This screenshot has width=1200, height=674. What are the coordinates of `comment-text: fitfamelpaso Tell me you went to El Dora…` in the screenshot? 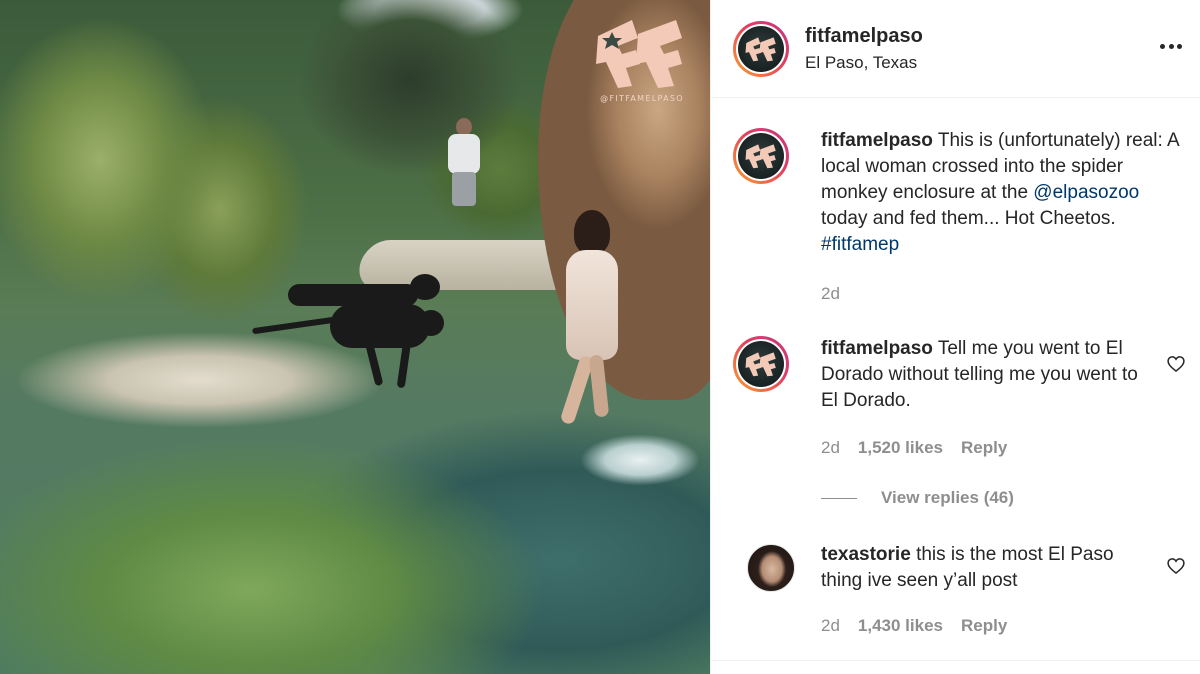 It's located at (983, 375).